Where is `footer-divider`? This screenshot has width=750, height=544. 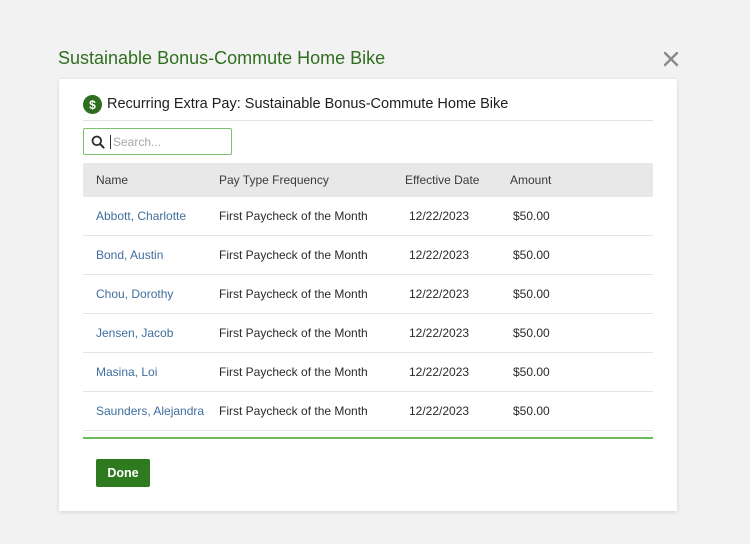
footer-divider is located at coordinates (368, 438).